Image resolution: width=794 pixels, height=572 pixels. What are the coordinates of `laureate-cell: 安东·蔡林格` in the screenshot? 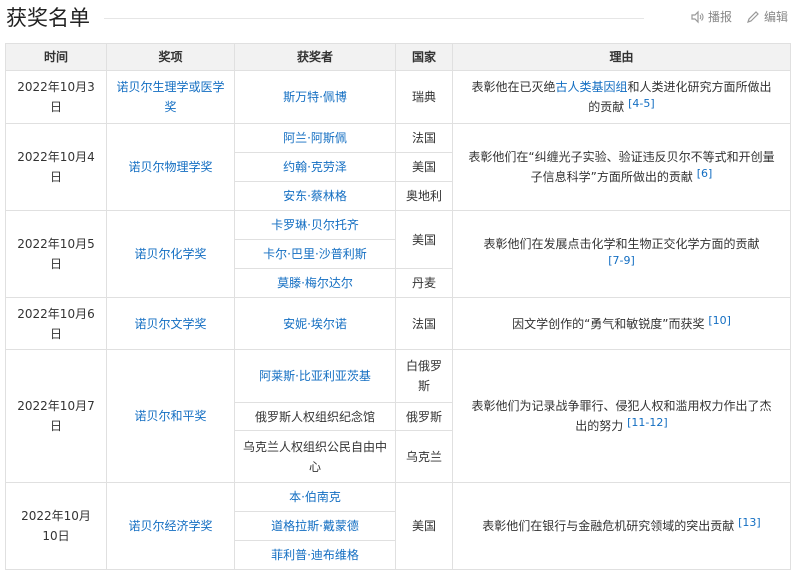 It's located at (315, 196).